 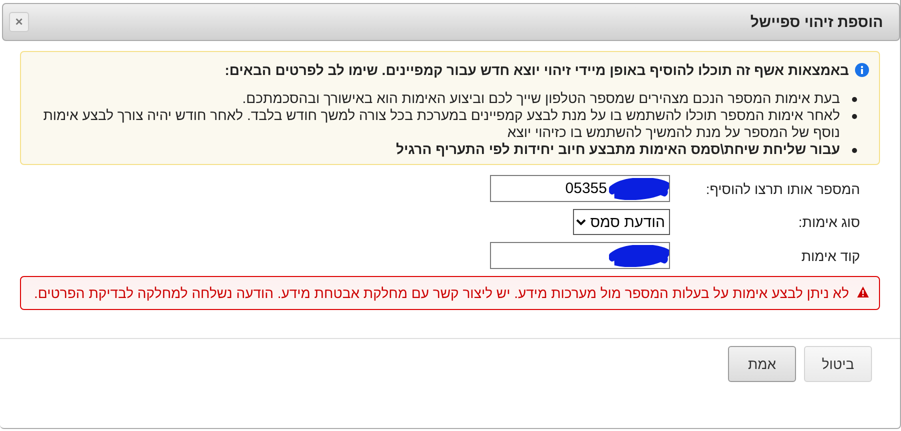 I want to click on warning-icon, so click(x=863, y=292).